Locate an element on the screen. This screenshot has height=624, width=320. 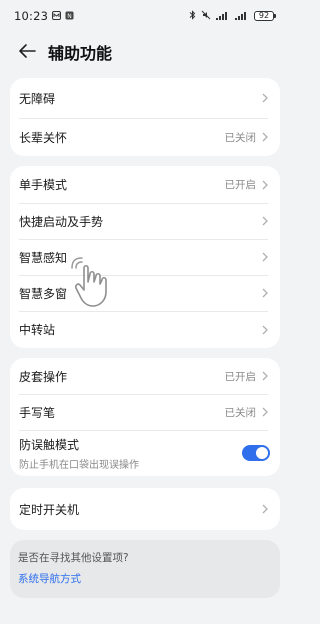
setting-smart-perception: 智慧感知 is located at coordinates (145, 257).